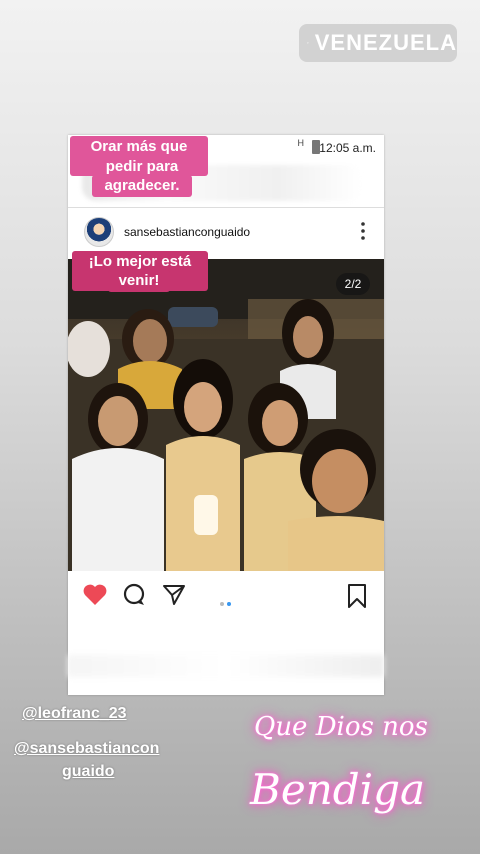  Describe the element at coordinates (363, 231) in the screenshot. I see `more-options-icon` at that location.